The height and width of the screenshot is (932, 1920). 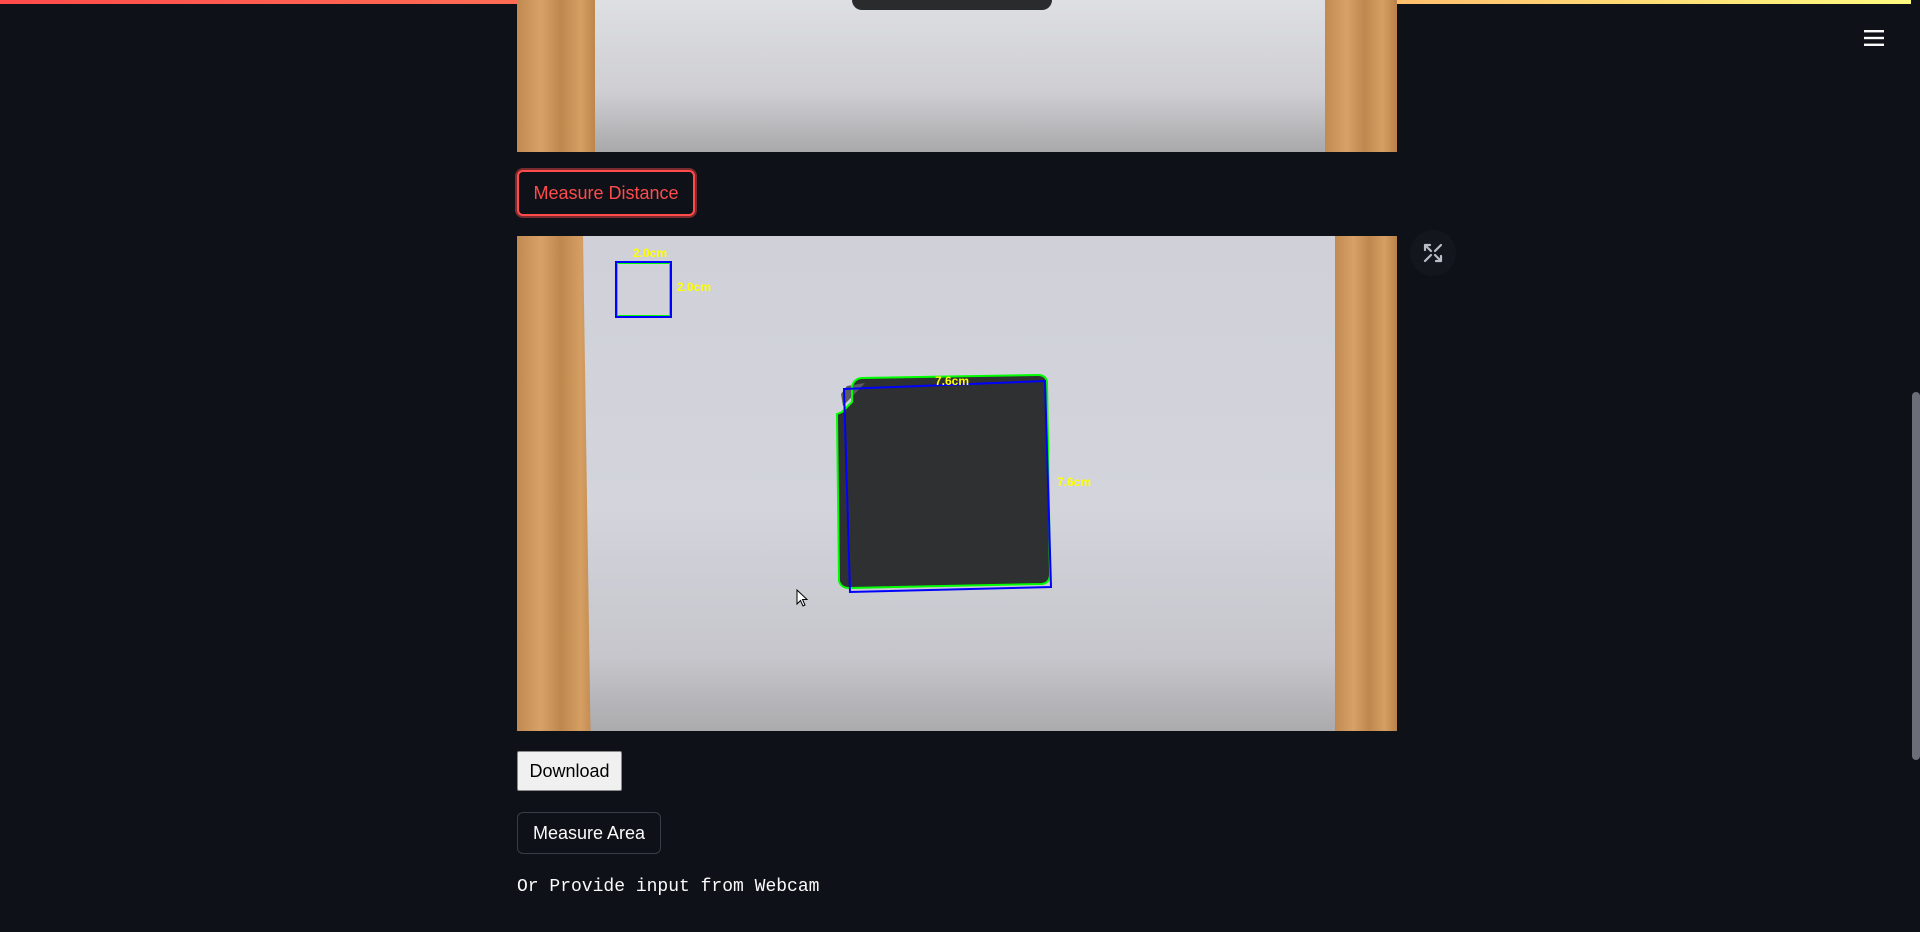 What do you see at coordinates (569, 771) in the screenshot?
I see `download-button: Download` at bounding box center [569, 771].